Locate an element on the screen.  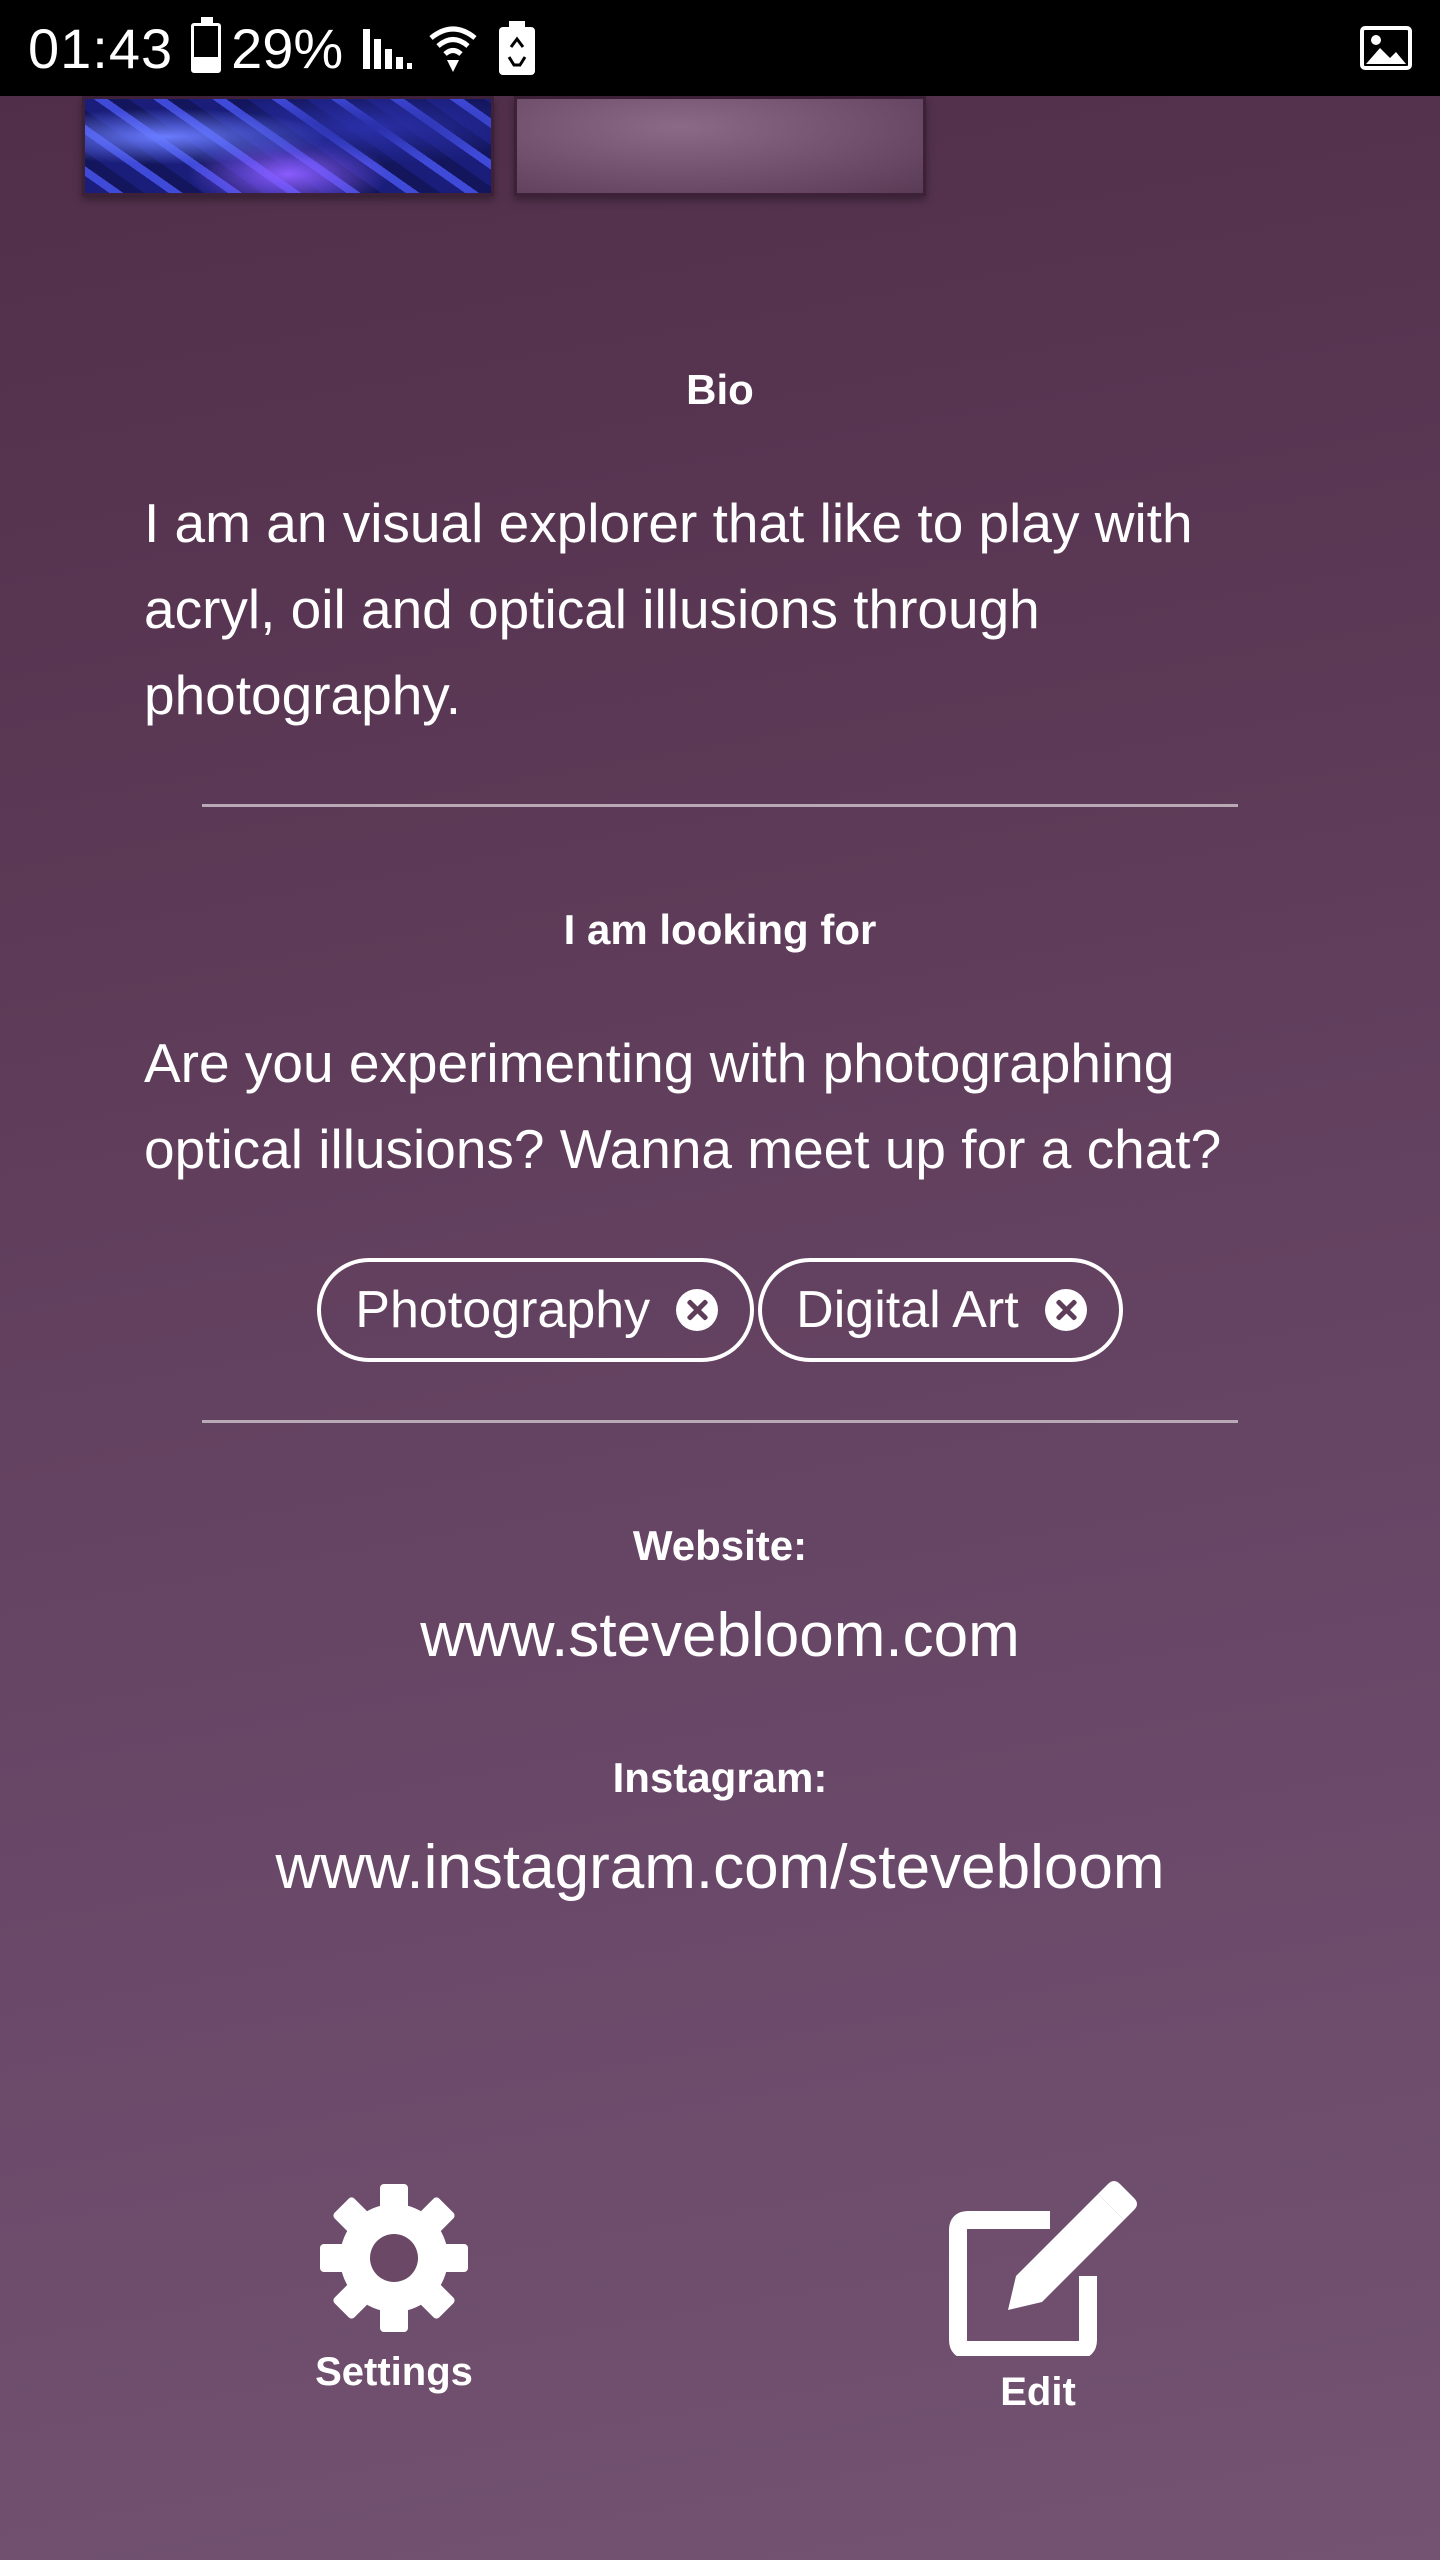
gear-icon is located at coordinates (394, 2258).